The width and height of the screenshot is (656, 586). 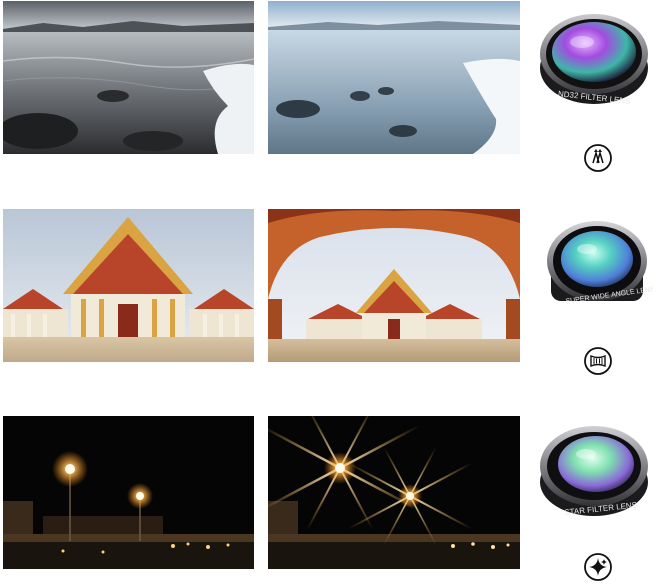 What do you see at coordinates (394, 285) in the screenshot?
I see `temple-photo-after` at bounding box center [394, 285].